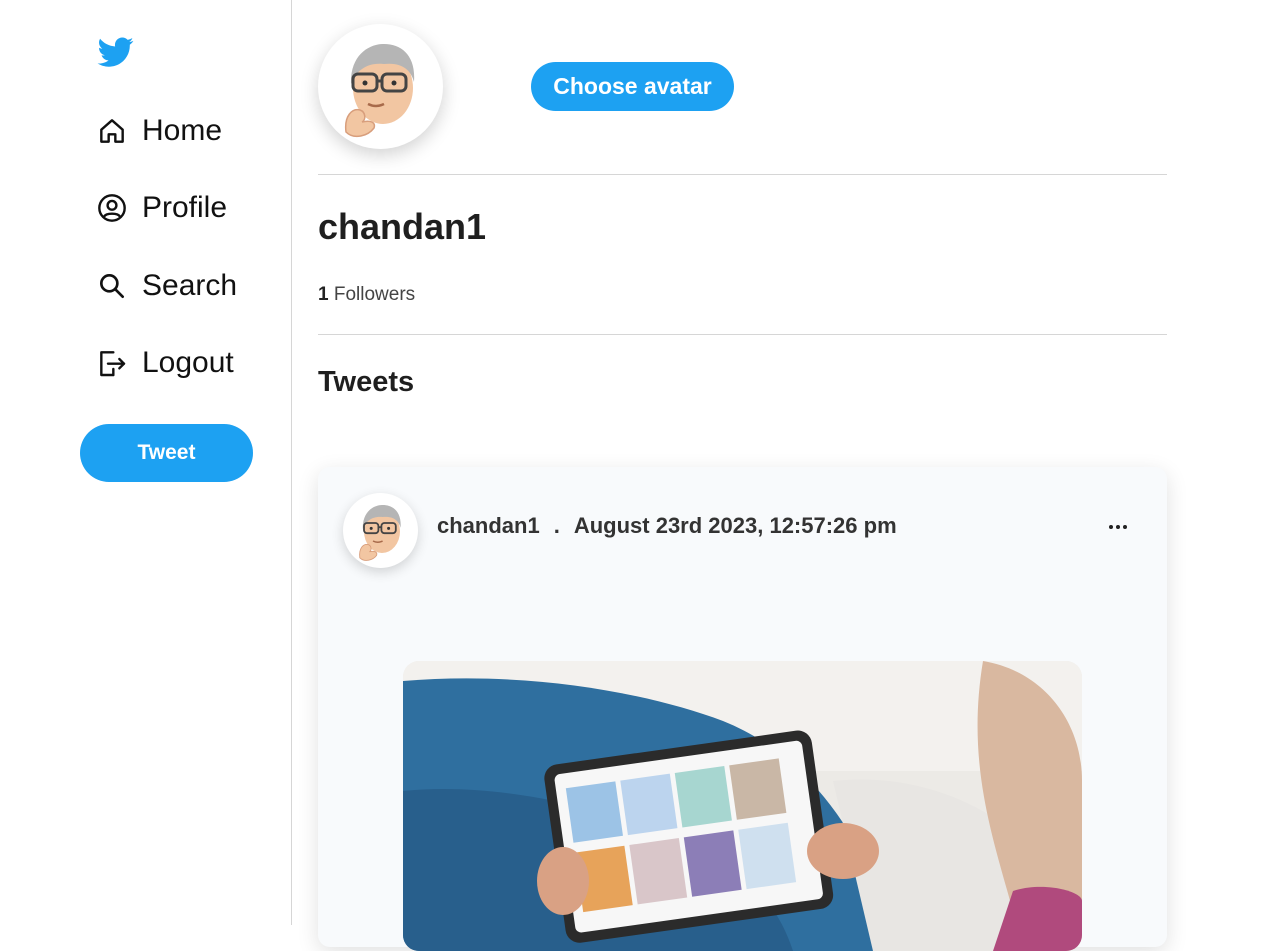 The width and height of the screenshot is (1265, 951). I want to click on more-horizontal-icon, so click(1118, 527).